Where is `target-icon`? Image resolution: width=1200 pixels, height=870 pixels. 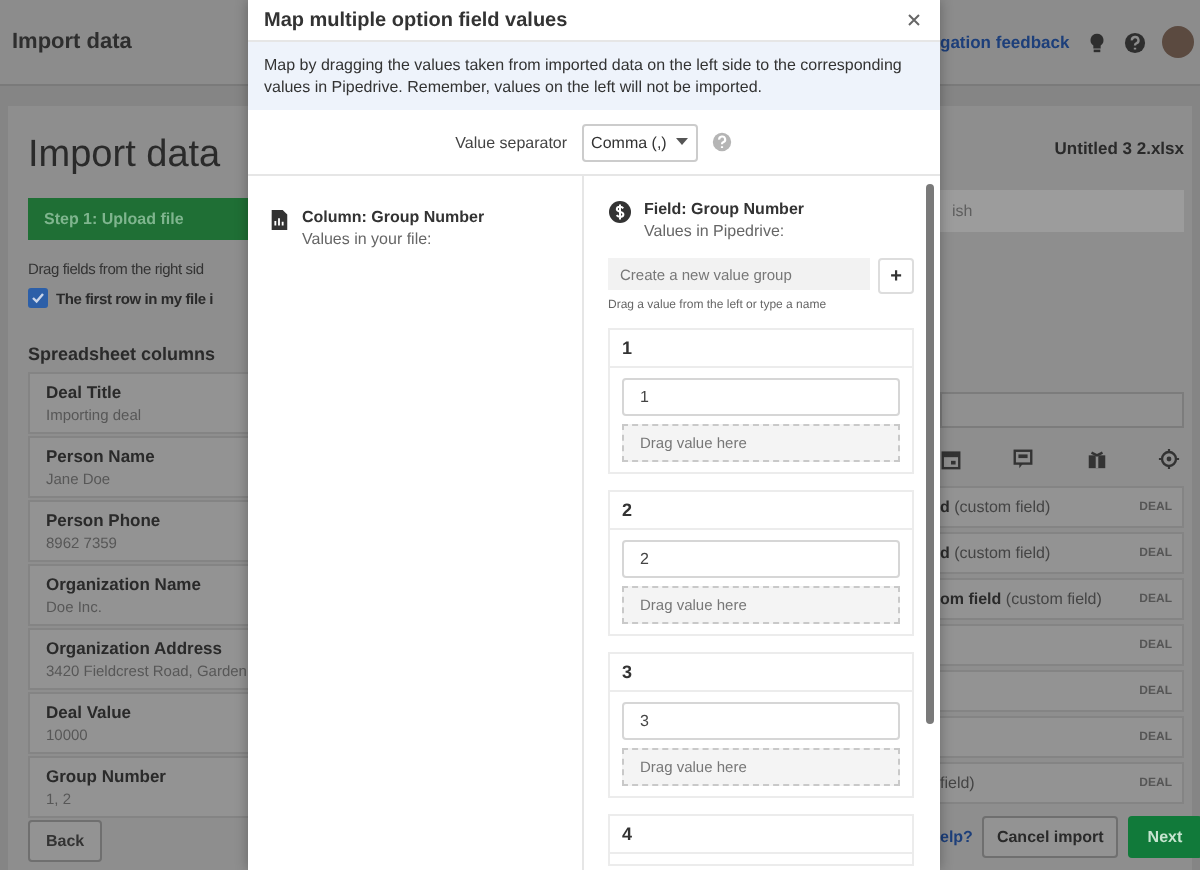 target-icon is located at coordinates (1168, 459).